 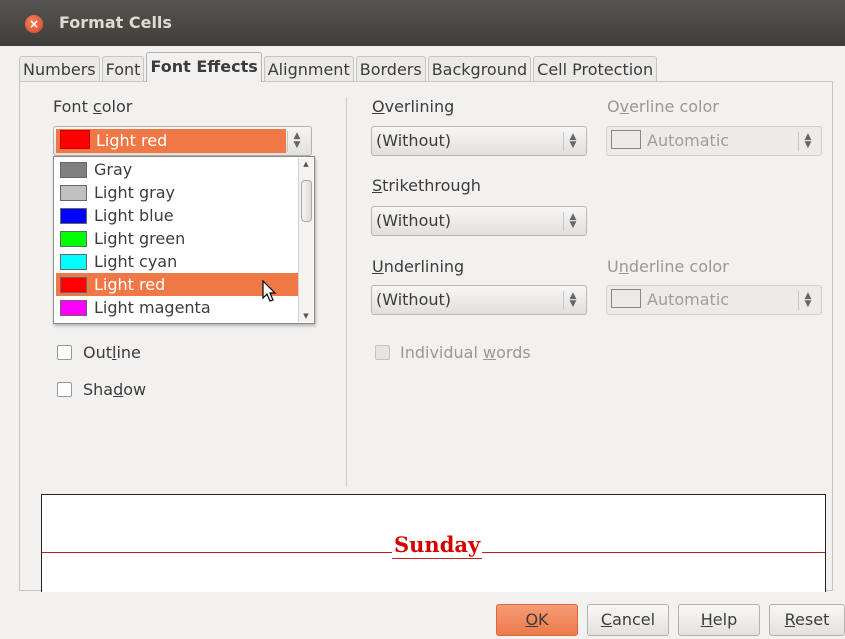 What do you see at coordinates (34, 24) in the screenshot?
I see `close-icon: ×` at bounding box center [34, 24].